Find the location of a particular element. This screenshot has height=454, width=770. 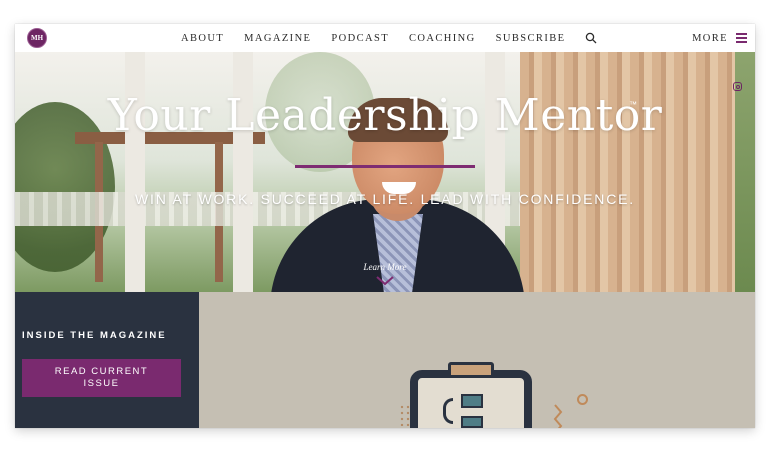

read-current-issue-button: READ CURRENT ISSUE is located at coordinates (101, 378).